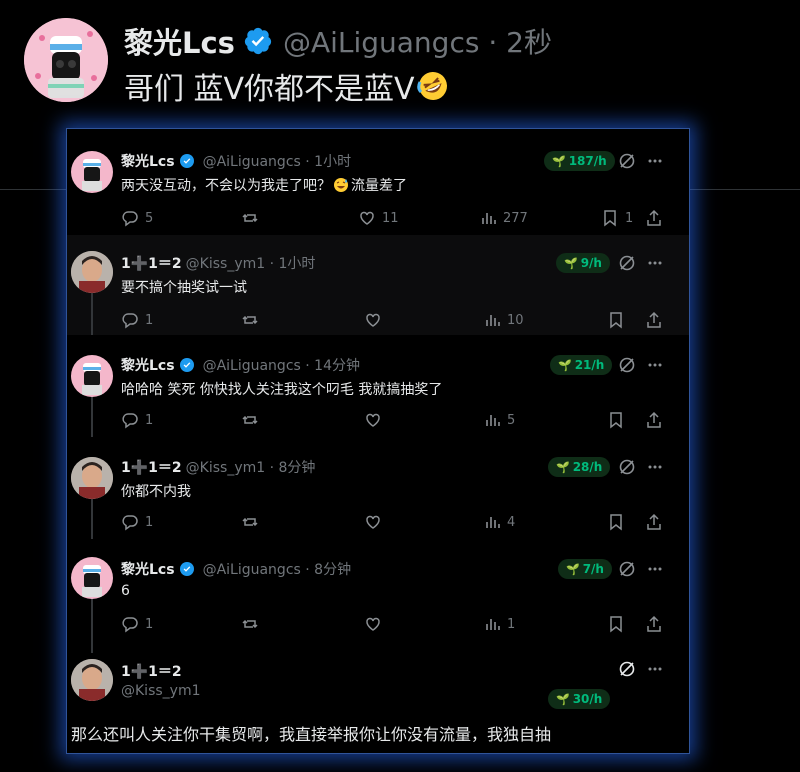 This screenshot has height=772, width=800. What do you see at coordinates (515, 320) in the screenshot?
I see `view-count: 10` at bounding box center [515, 320].